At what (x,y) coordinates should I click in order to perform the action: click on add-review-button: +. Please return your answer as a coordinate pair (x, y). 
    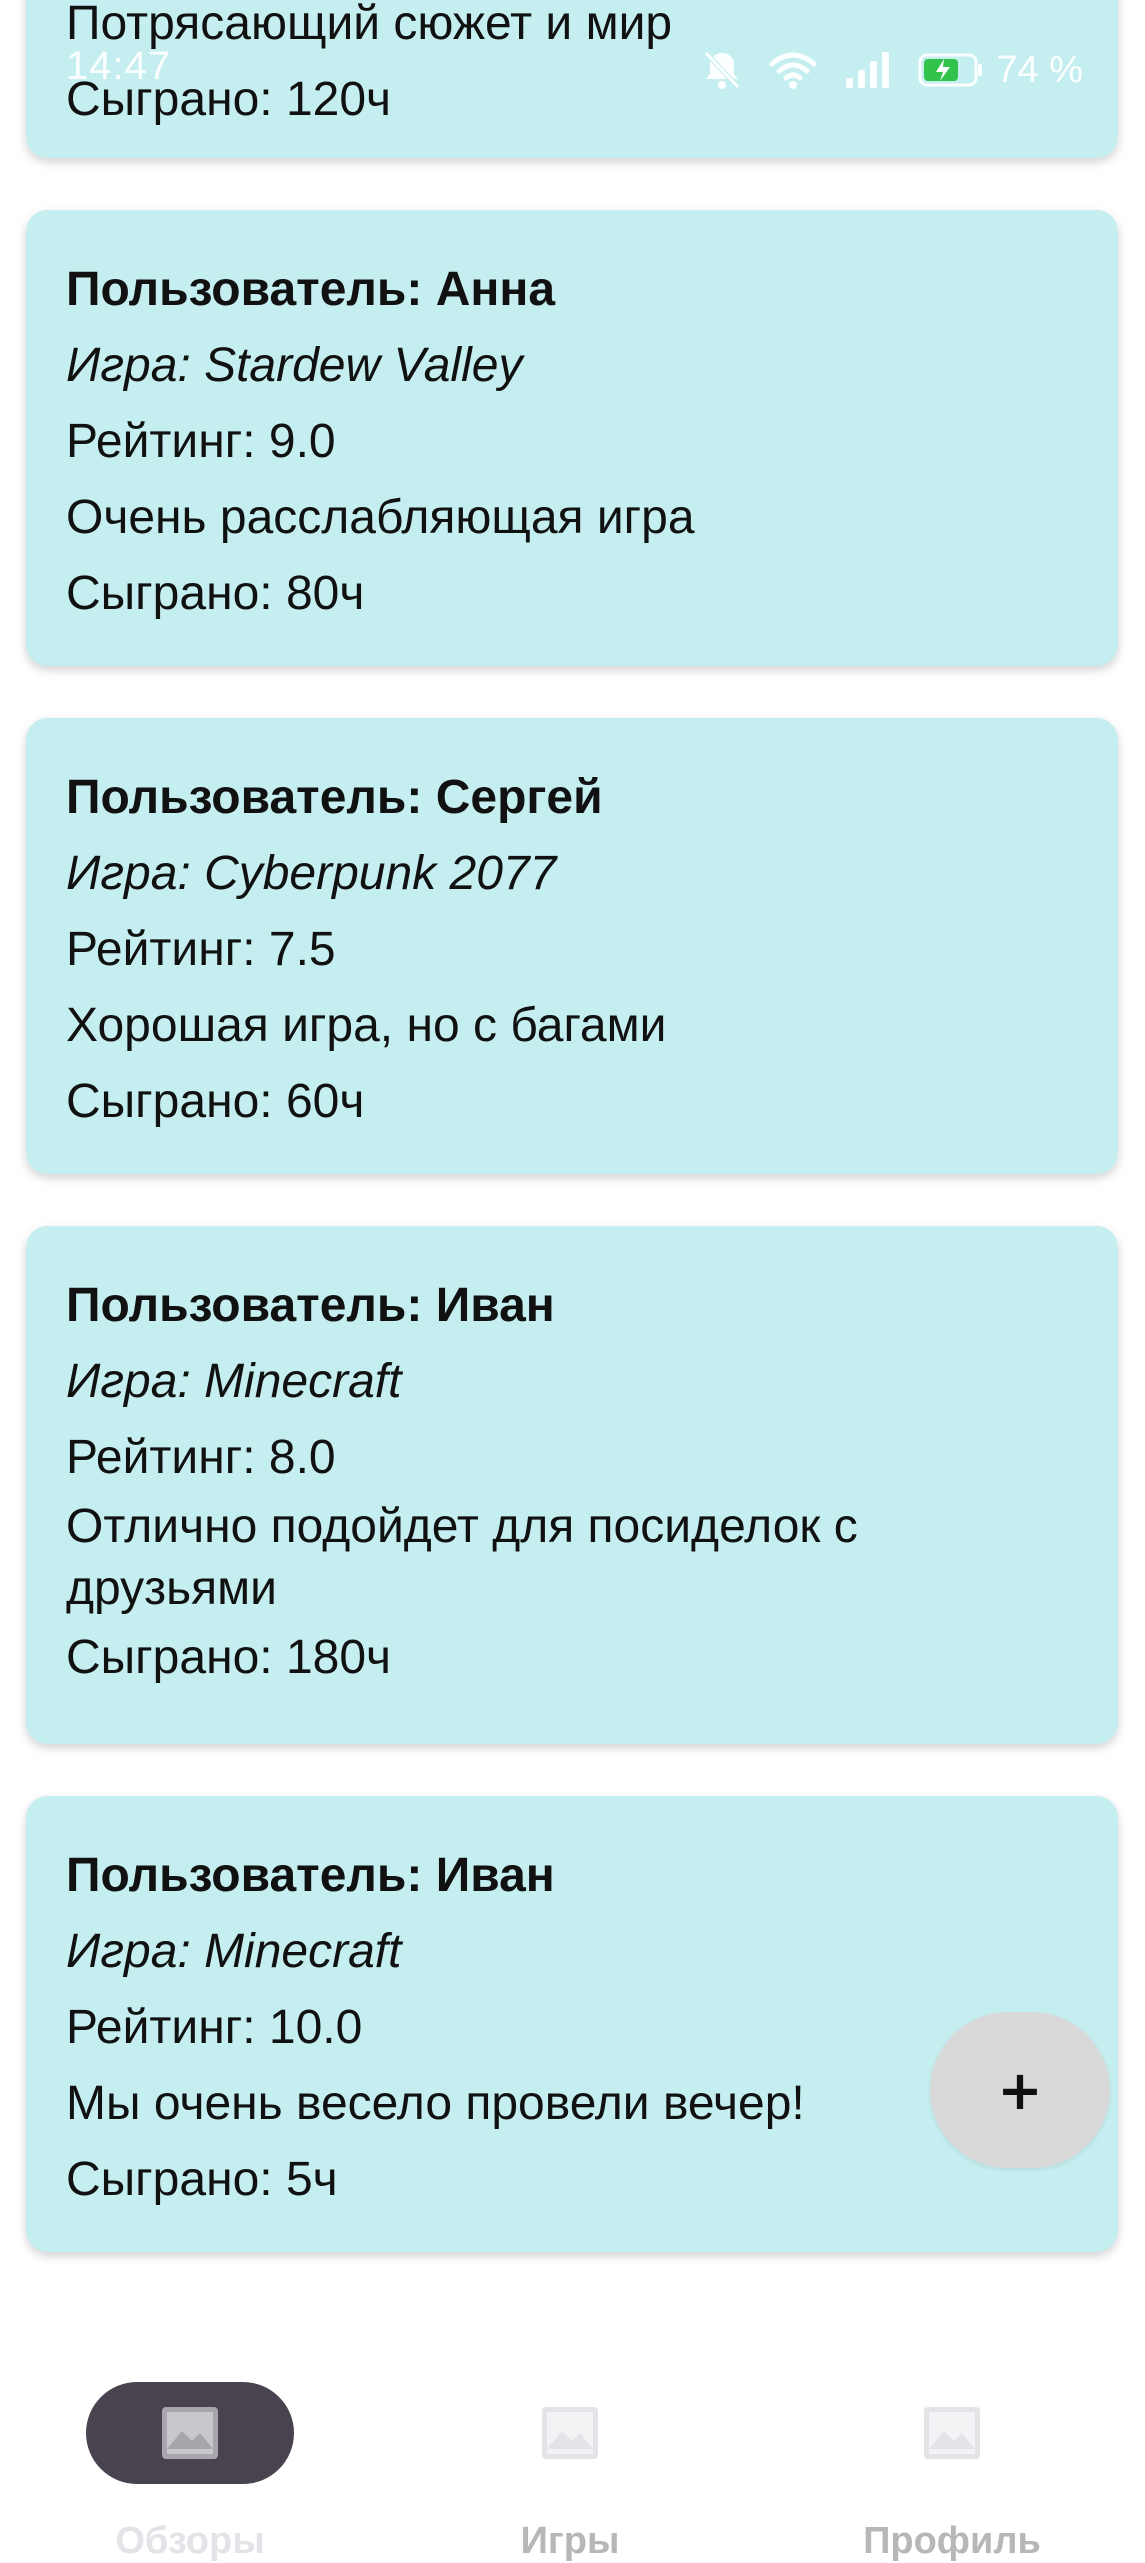
    Looking at the image, I should click on (1020, 2090).